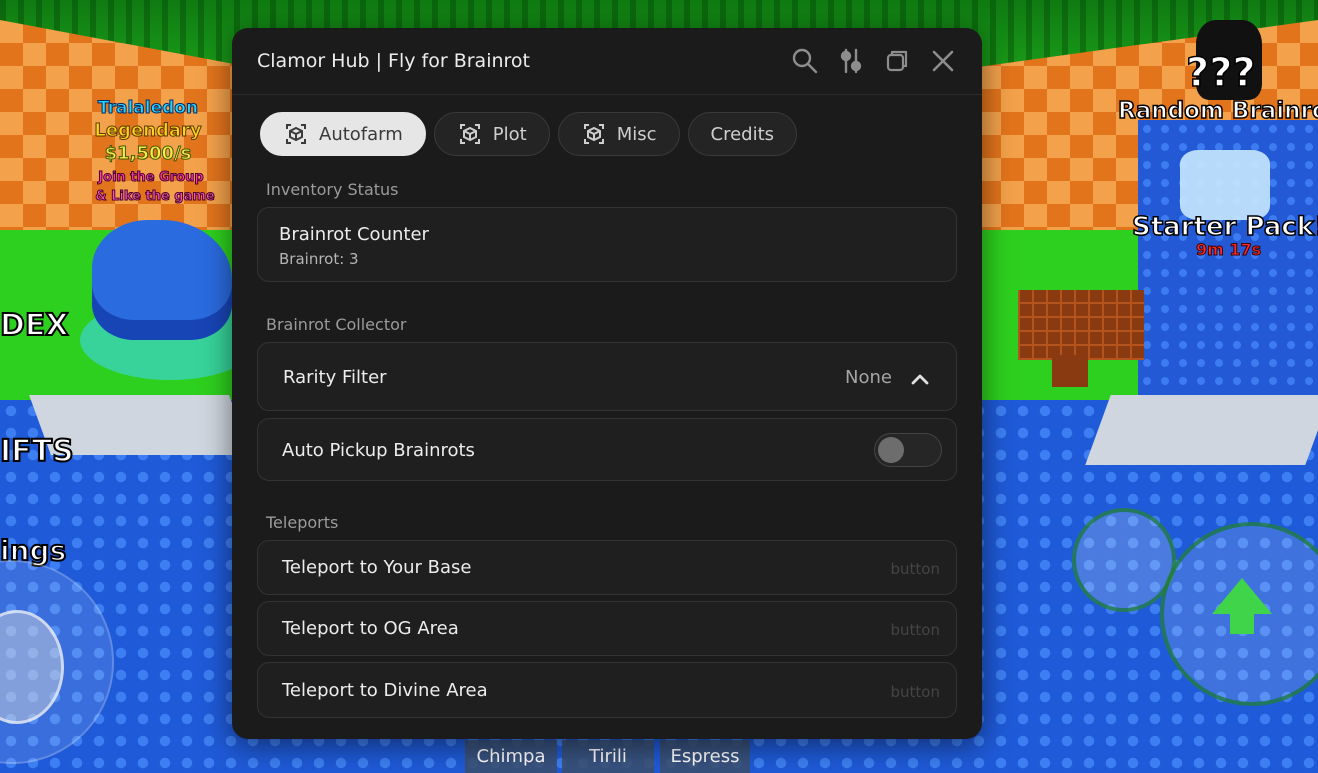 This screenshot has width=1318, height=773. What do you see at coordinates (608, 756) in the screenshot?
I see `hotbar-slot-2: Tirili` at bounding box center [608, 756].